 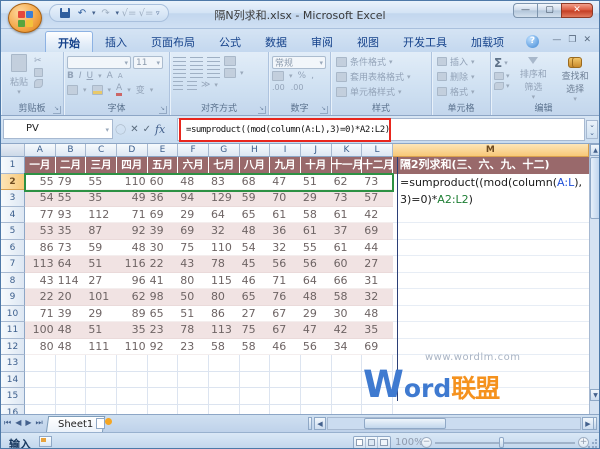 I want to click on row-header-6: 6, so click(x=13, y=247).